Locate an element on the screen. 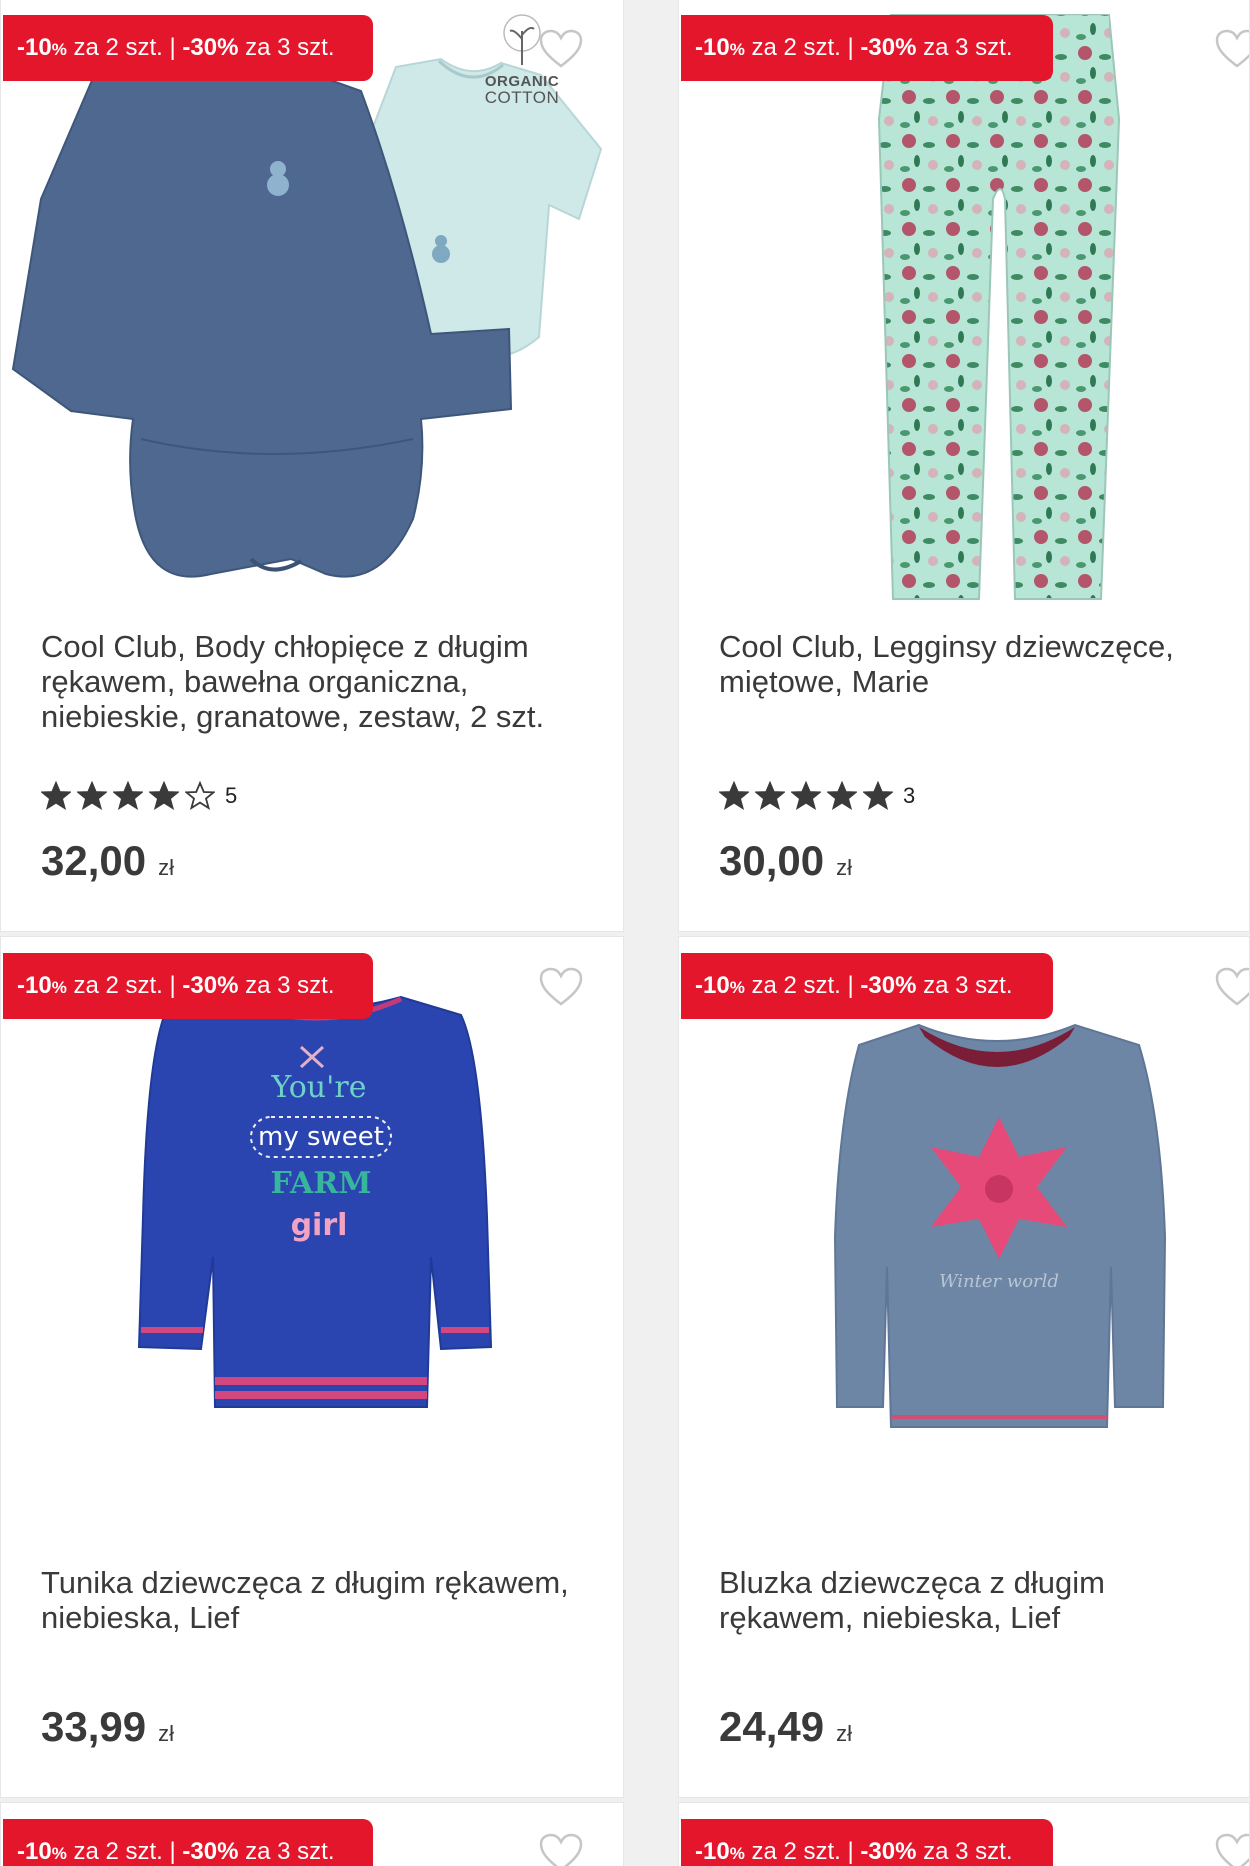  cotton-plant-icon is located at coordinates (522, 39).